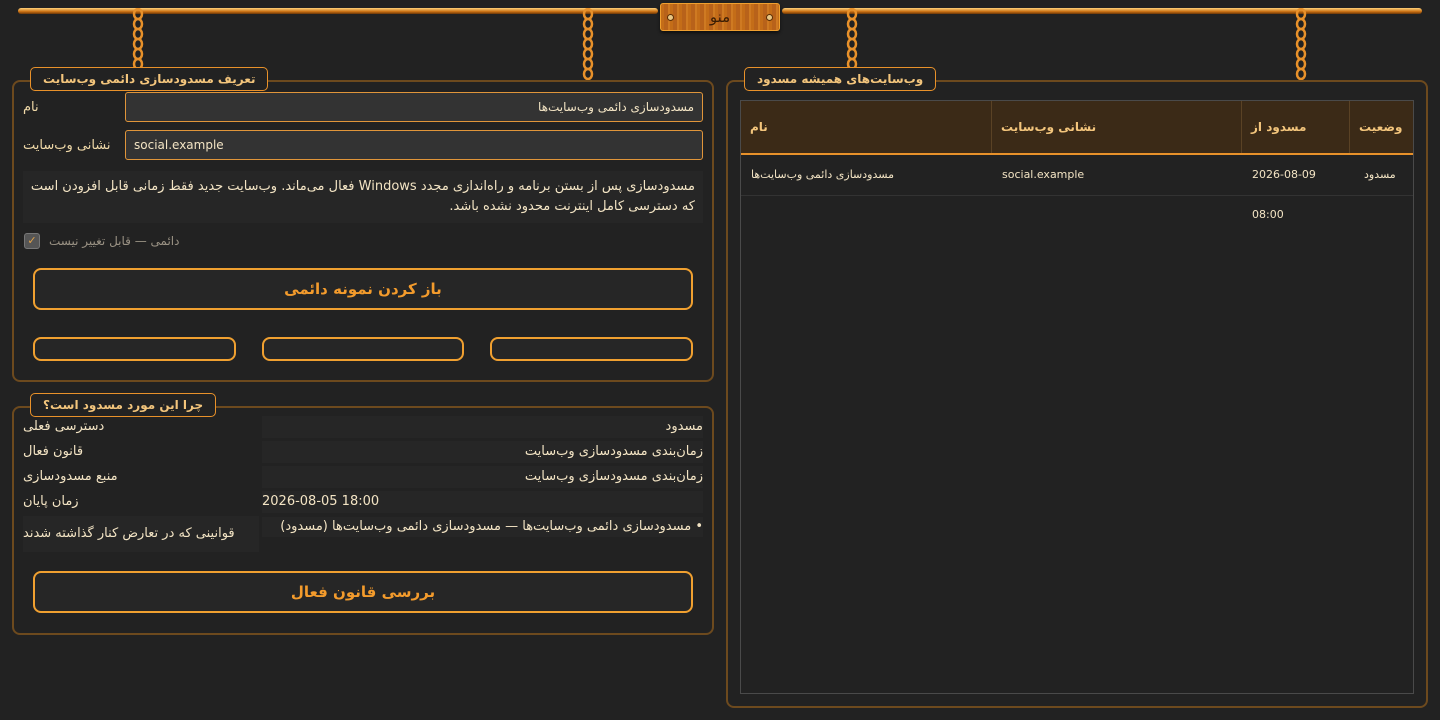  Describe the element at coordinates (53, 451) in the screenshot. I see `active-rule-label: قانون فعال` at that location.